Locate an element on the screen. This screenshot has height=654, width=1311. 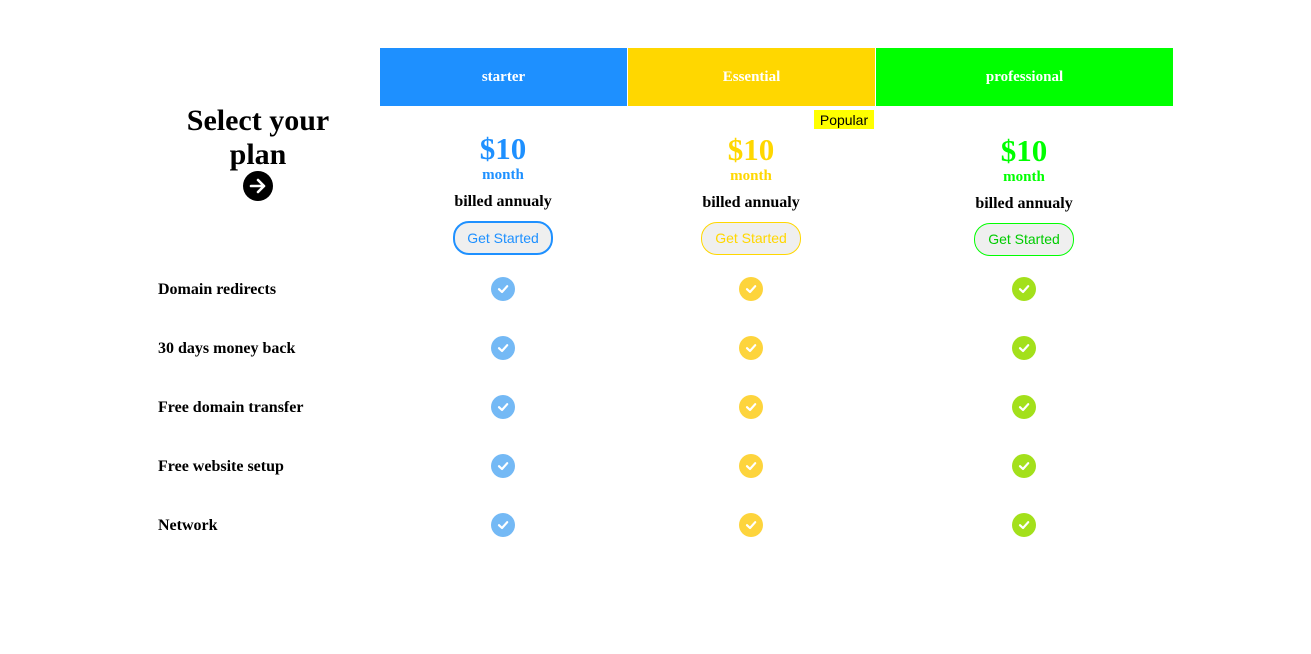
plan-starter: $10 month billed annualy Get Started is located at coordinates (503, 193).